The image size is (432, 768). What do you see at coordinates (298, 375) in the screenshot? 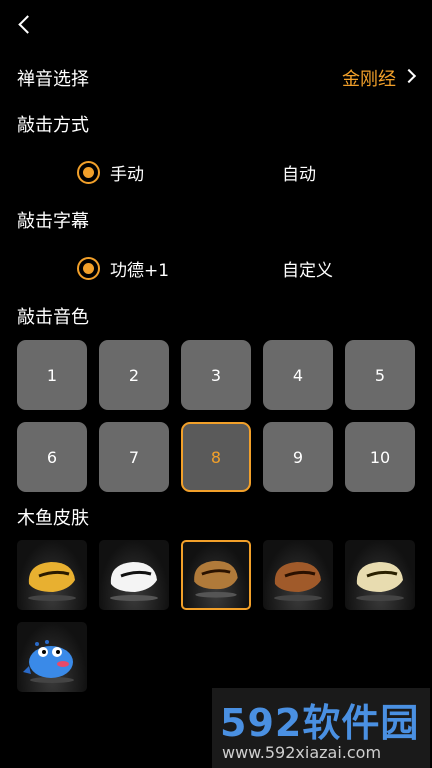
I see `tone-button-4: 4` at bounding box center [298, 375].